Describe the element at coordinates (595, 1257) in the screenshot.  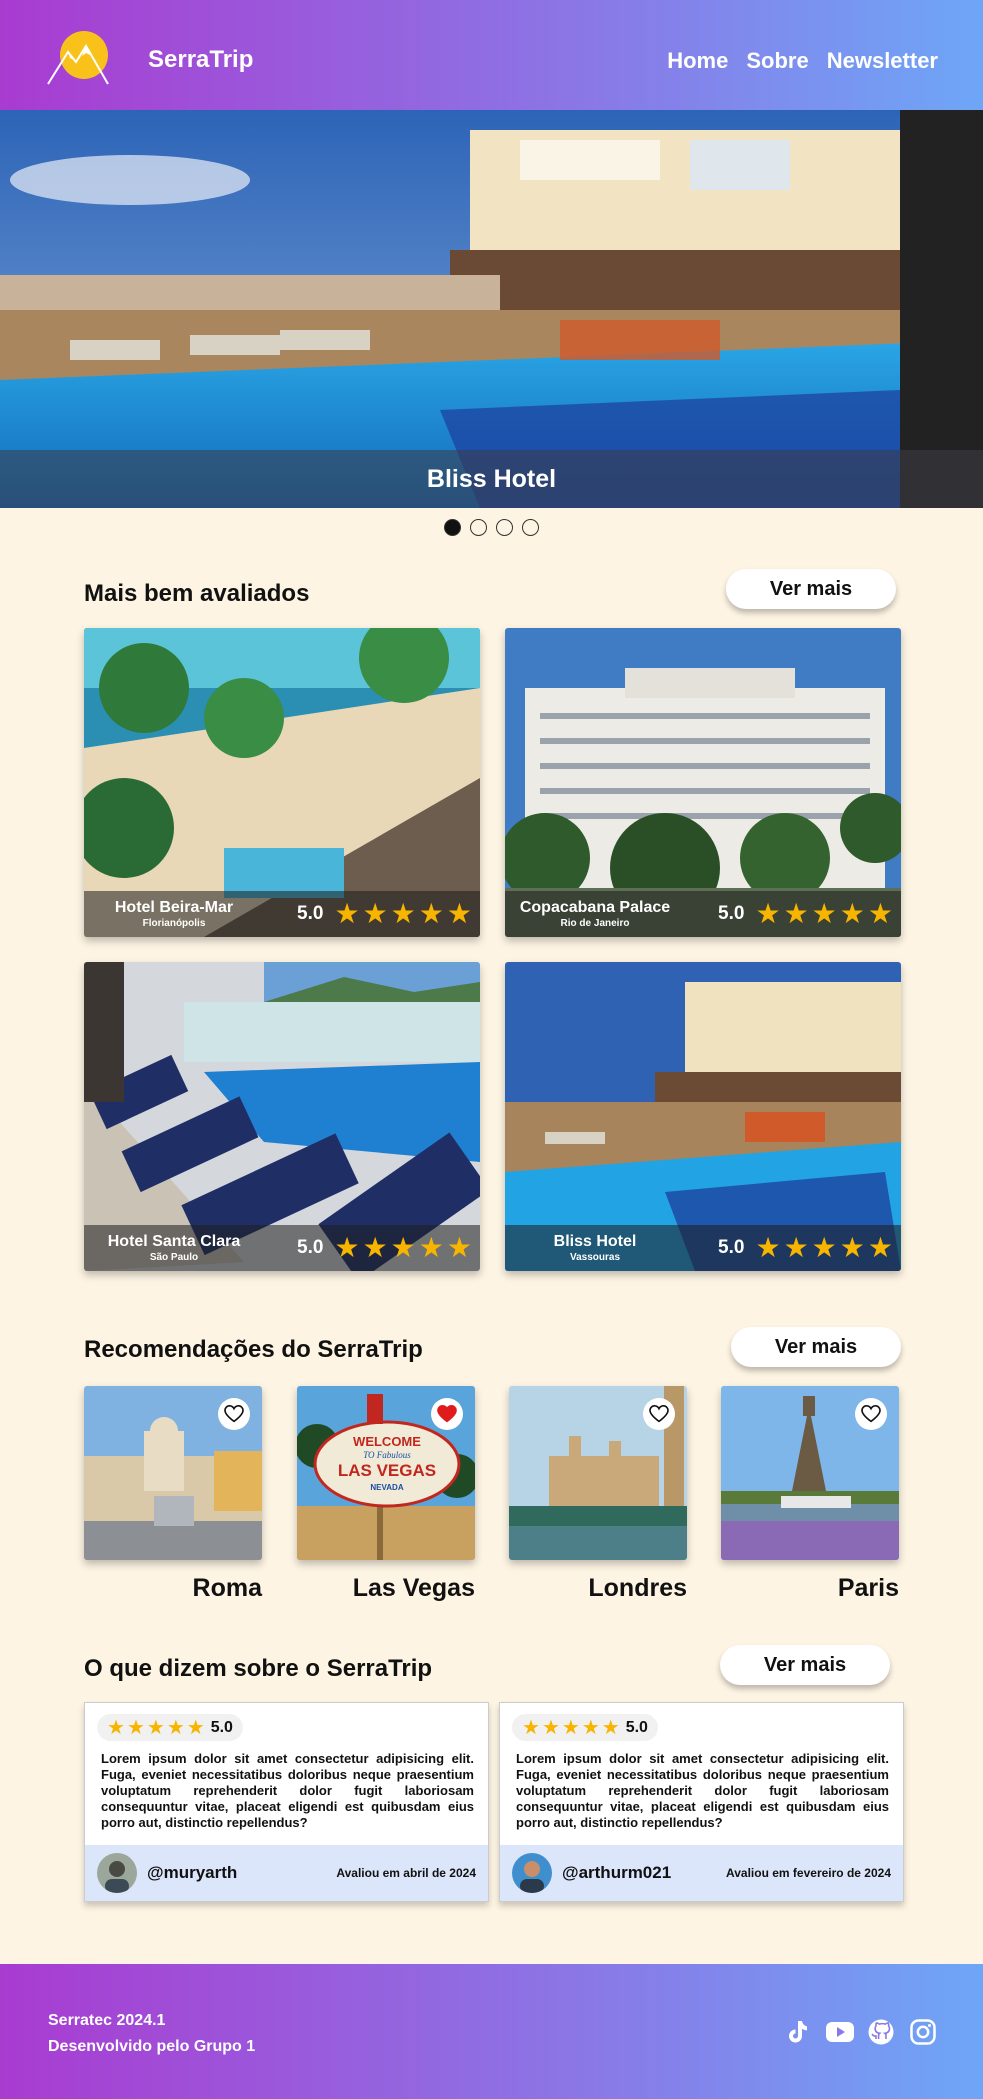
I see `hotel-city: Vassouras` at that location.